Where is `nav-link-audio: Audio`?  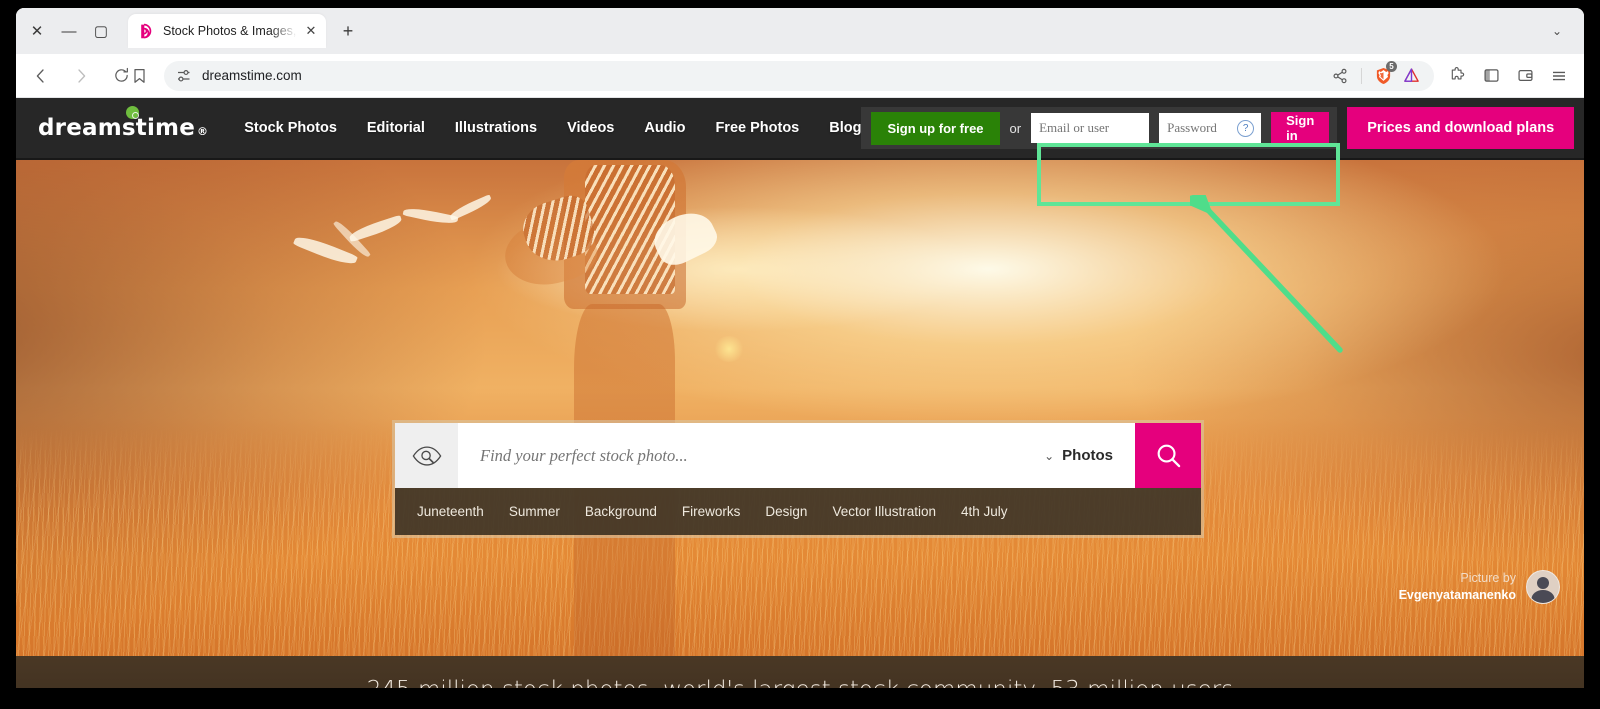
nav-link-audio: Audio is located at coordinates (664, 128).